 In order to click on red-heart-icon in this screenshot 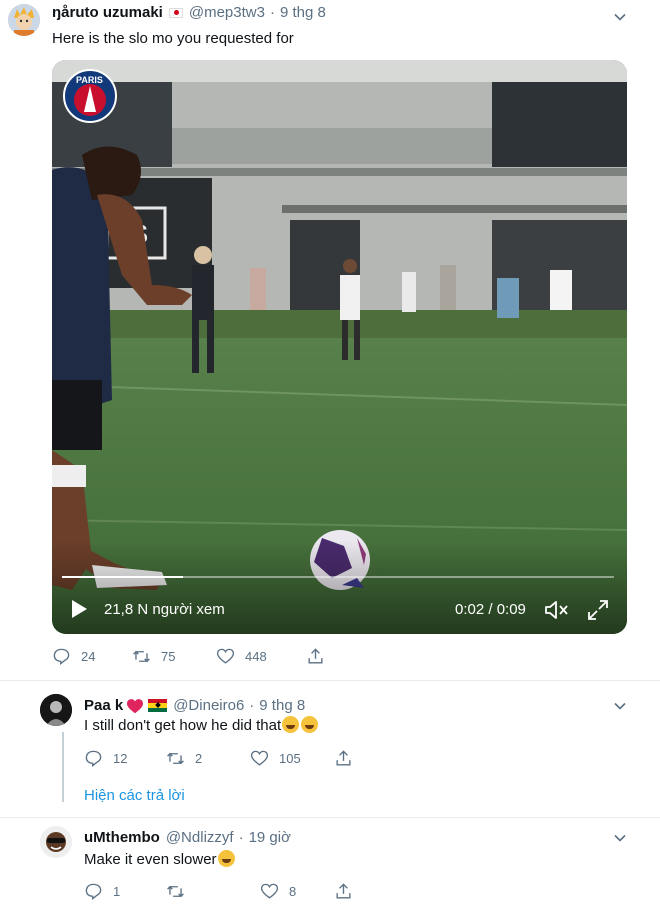, I will do `click(135, 706)`.